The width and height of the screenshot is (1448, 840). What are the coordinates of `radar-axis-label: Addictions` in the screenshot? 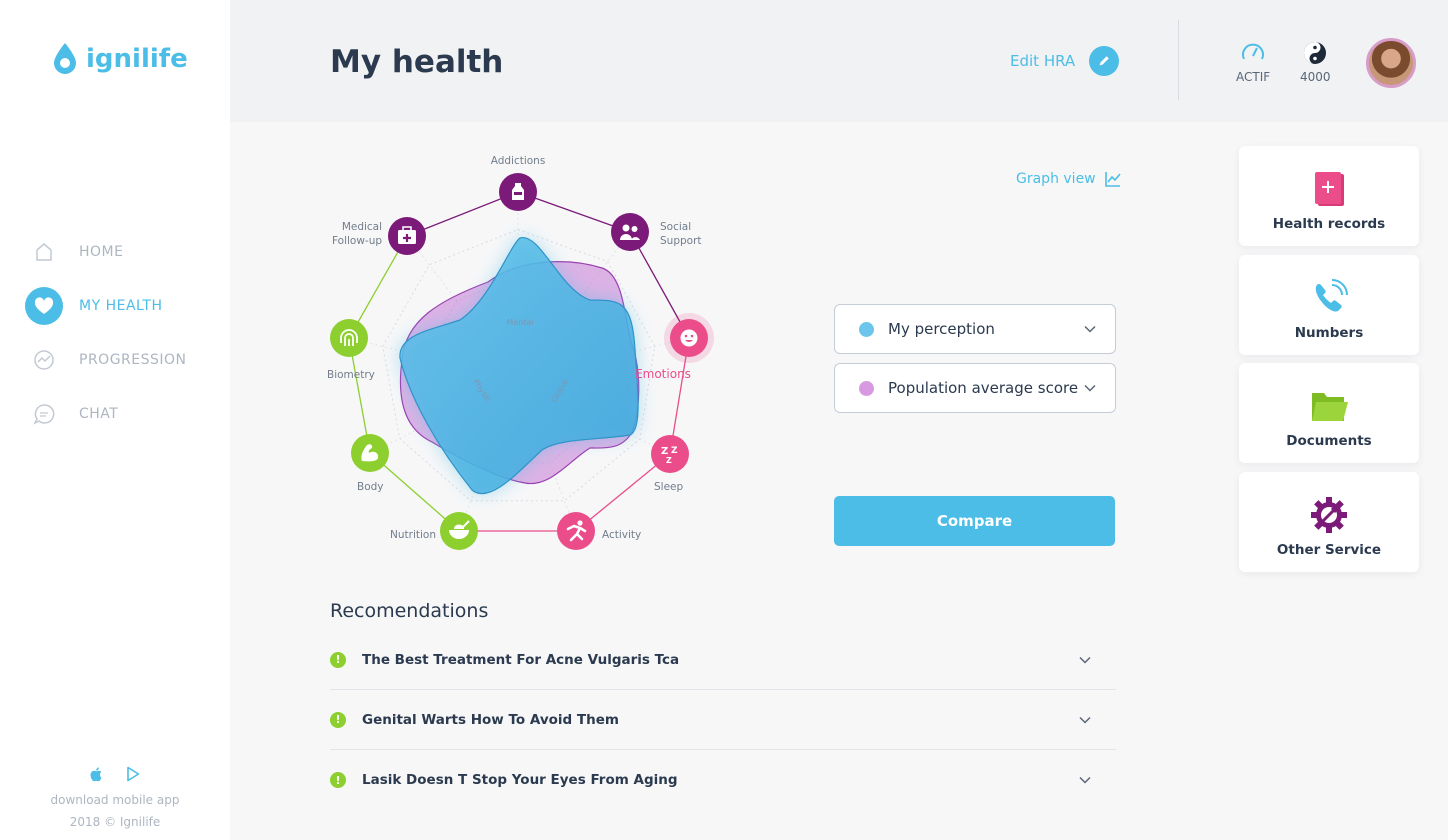 It's located at (518, 161).